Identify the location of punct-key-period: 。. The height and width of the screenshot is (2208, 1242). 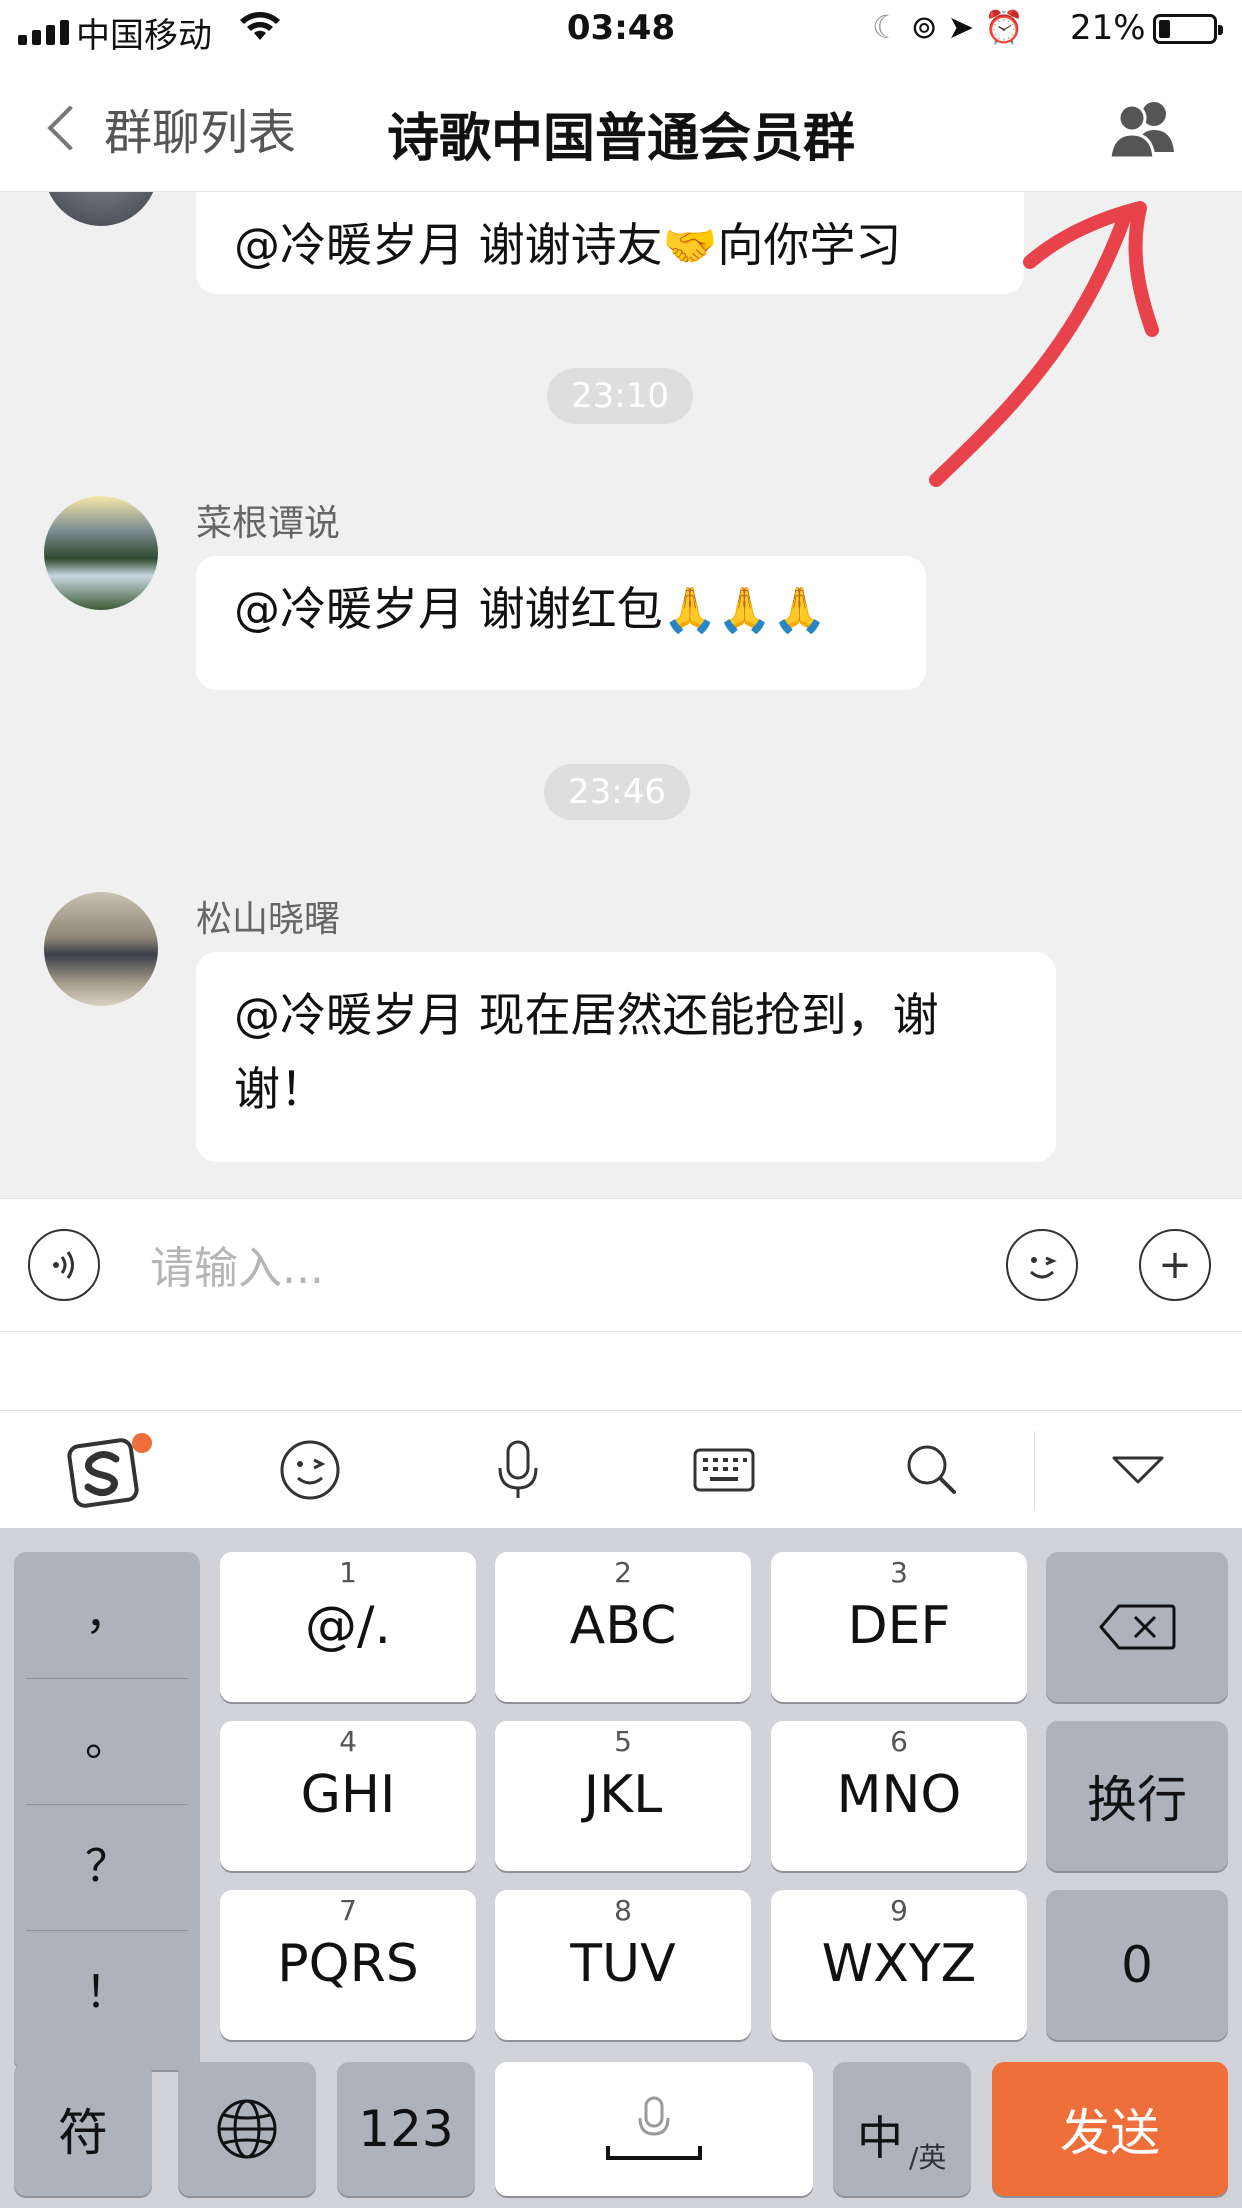
(107, 1741).